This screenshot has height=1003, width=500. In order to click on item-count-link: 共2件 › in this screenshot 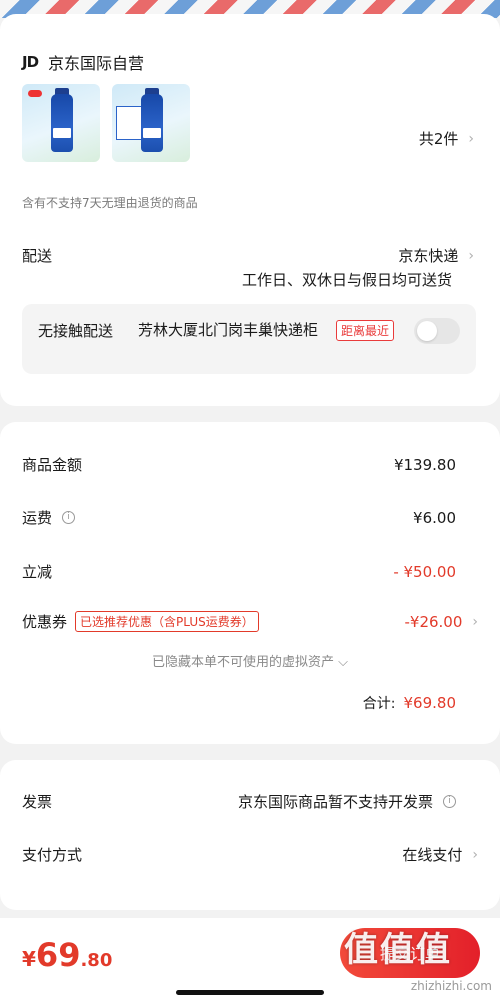, I will do `click(446, 138)`.